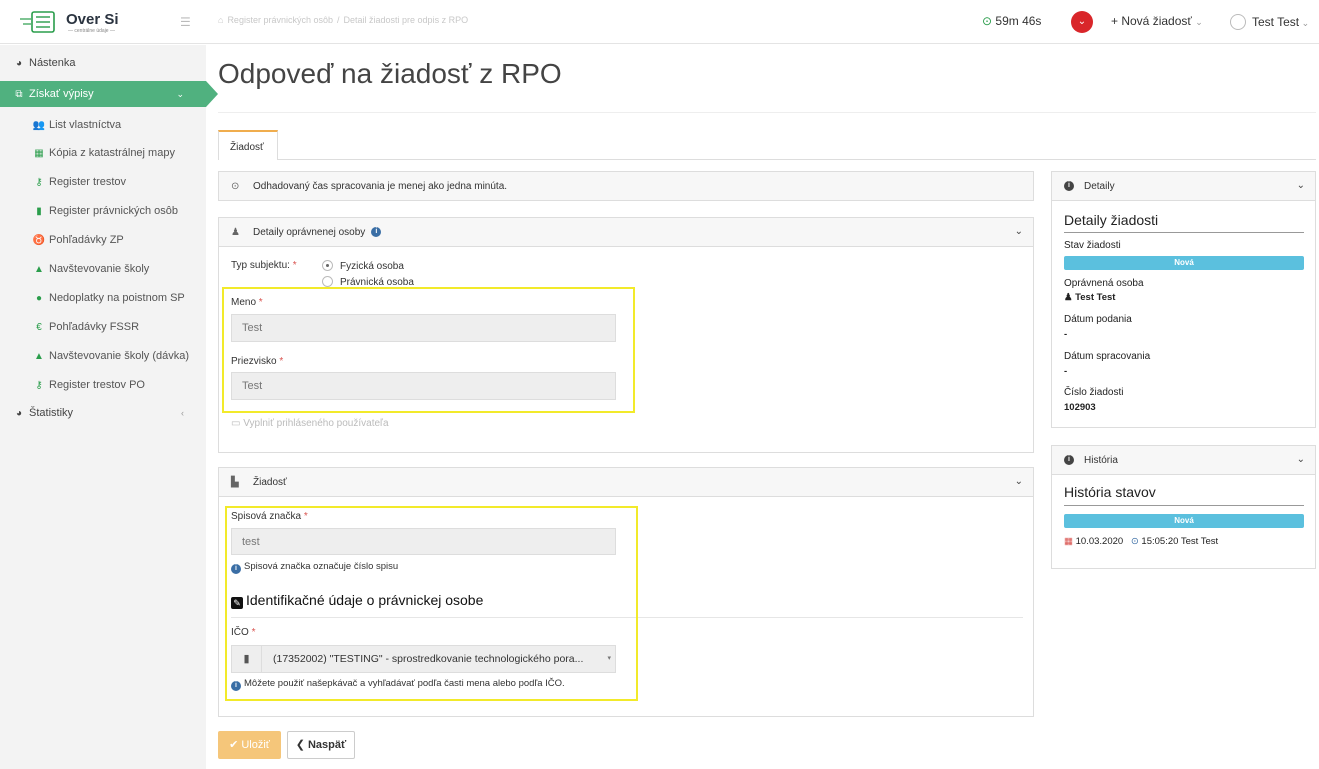  I want to click on users-icon: 👥, so click(39, 125).